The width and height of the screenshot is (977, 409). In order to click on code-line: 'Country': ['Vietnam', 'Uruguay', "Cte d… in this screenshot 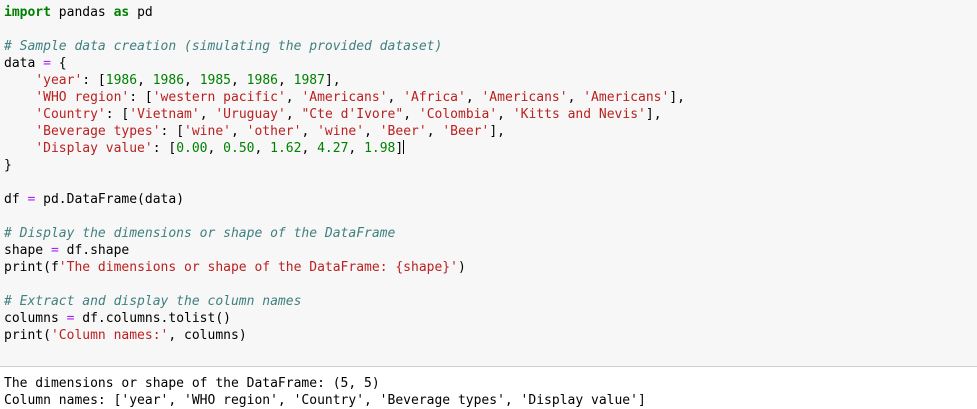, I will do `click(344, 114)`.